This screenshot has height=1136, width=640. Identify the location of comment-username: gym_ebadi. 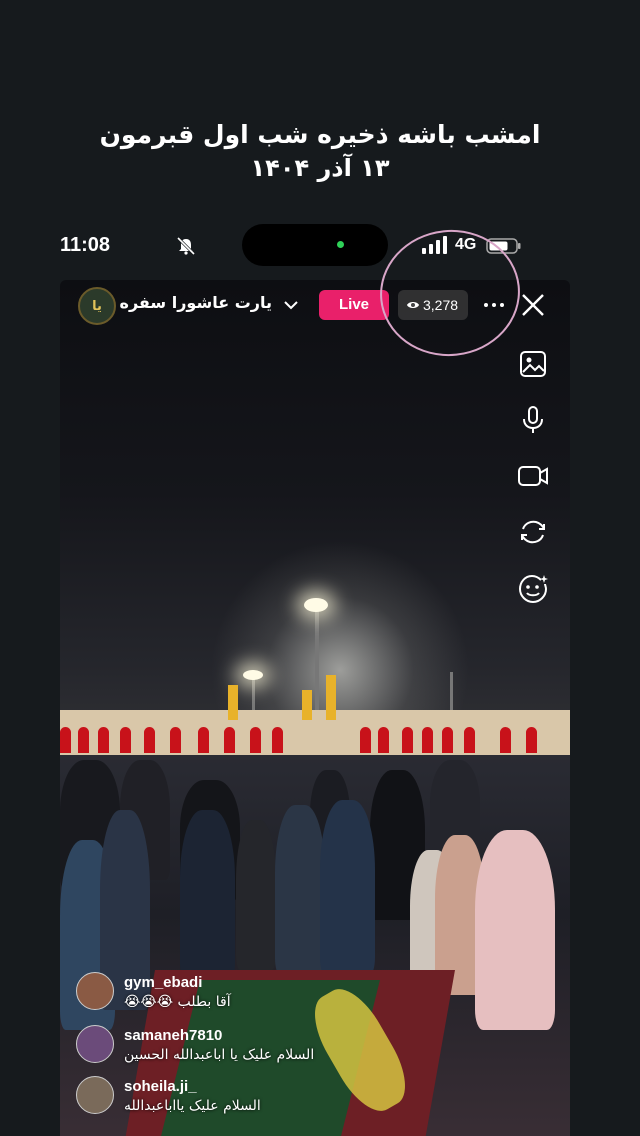
(163, 982).